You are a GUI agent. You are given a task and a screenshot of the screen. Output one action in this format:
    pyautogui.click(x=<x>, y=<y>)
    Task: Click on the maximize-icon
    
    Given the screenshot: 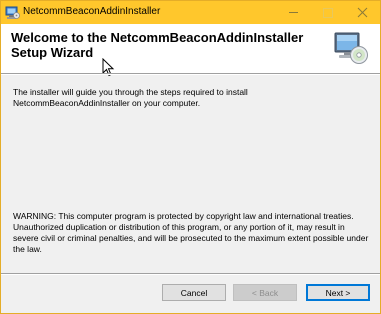 What is the action you would take?
    pyautogui.click(x=328, y=13)
    